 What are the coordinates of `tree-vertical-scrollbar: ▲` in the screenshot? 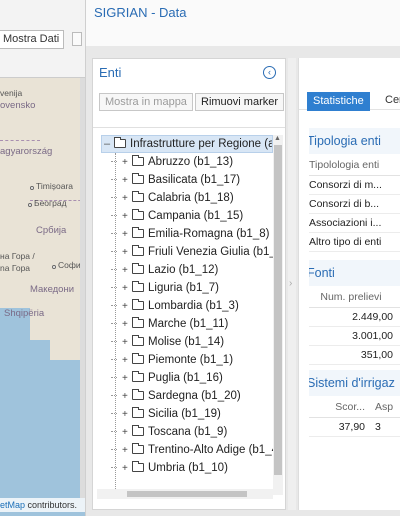 It's located at (278, 315).